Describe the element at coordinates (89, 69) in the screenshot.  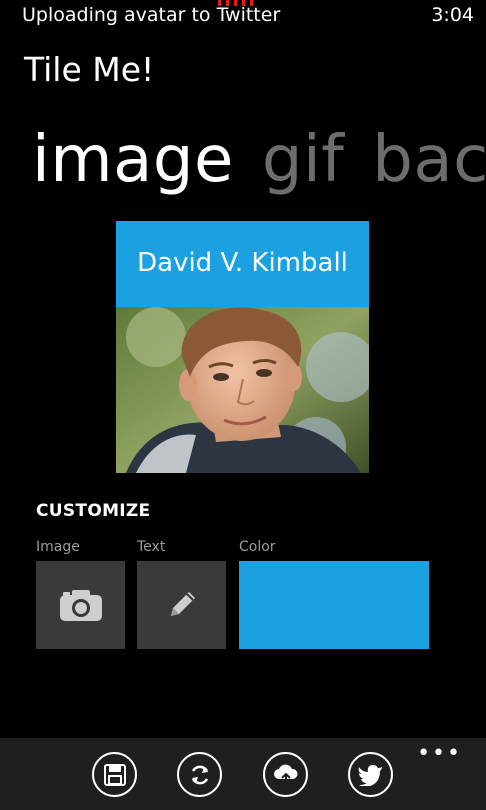
I see `app-title: Tile Me!` at that location.